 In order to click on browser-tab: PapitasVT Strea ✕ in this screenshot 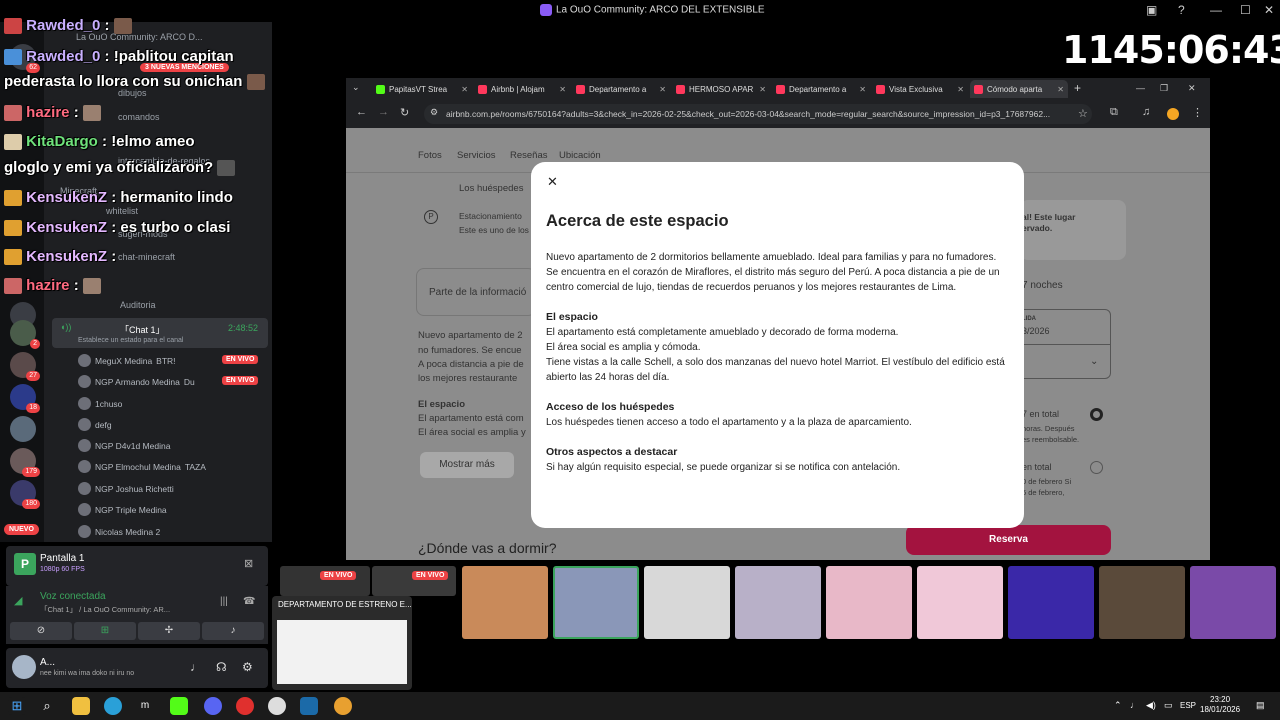, I will do `click(422, 89)`.